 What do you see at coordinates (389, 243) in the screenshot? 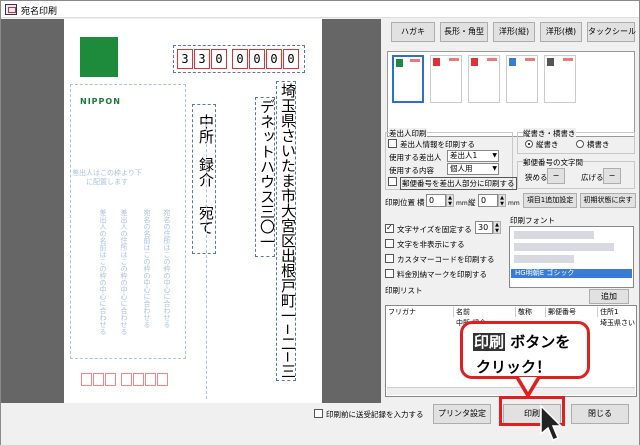
I see `hide-text-checkbox` at bounding box center [389, 243].